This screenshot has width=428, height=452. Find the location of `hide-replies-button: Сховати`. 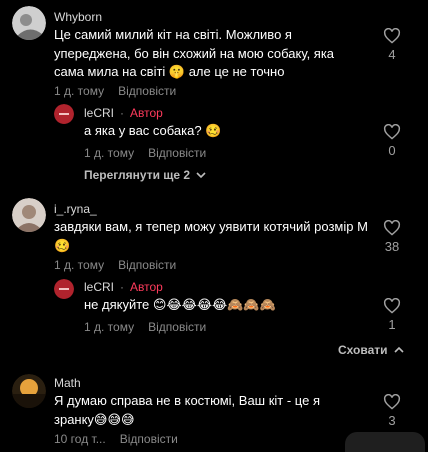

hide-replies-button: Сховати is located at coordinates (371, 350).